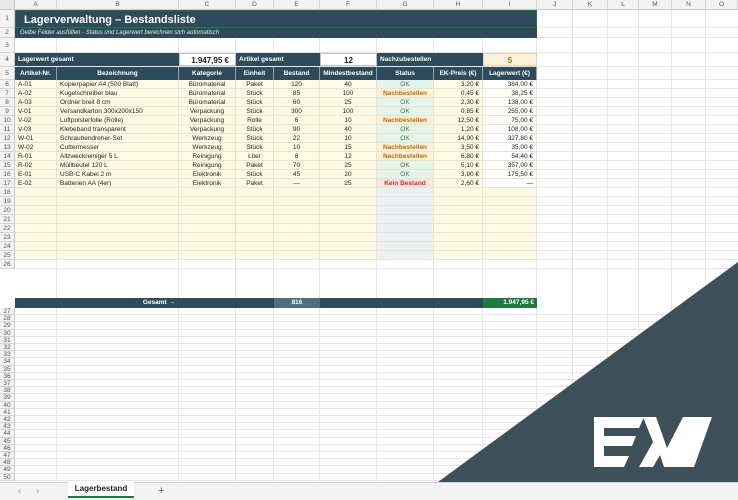 This screenshot has width=738, height=500. Describe the element at coordinates (7, 111) in the screenshot. I see `row-header-9: 9` at that location.